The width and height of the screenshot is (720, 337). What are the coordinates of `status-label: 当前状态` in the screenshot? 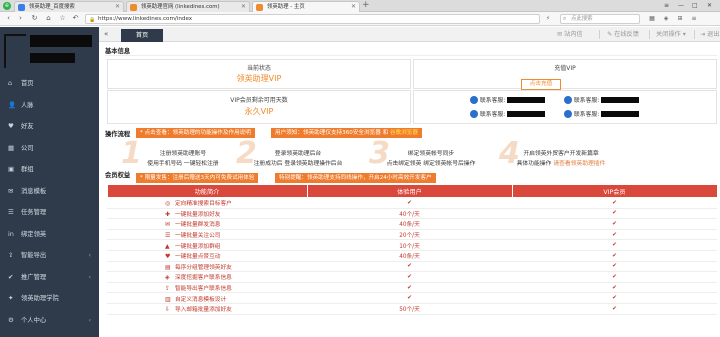 It's located at (258, 68).